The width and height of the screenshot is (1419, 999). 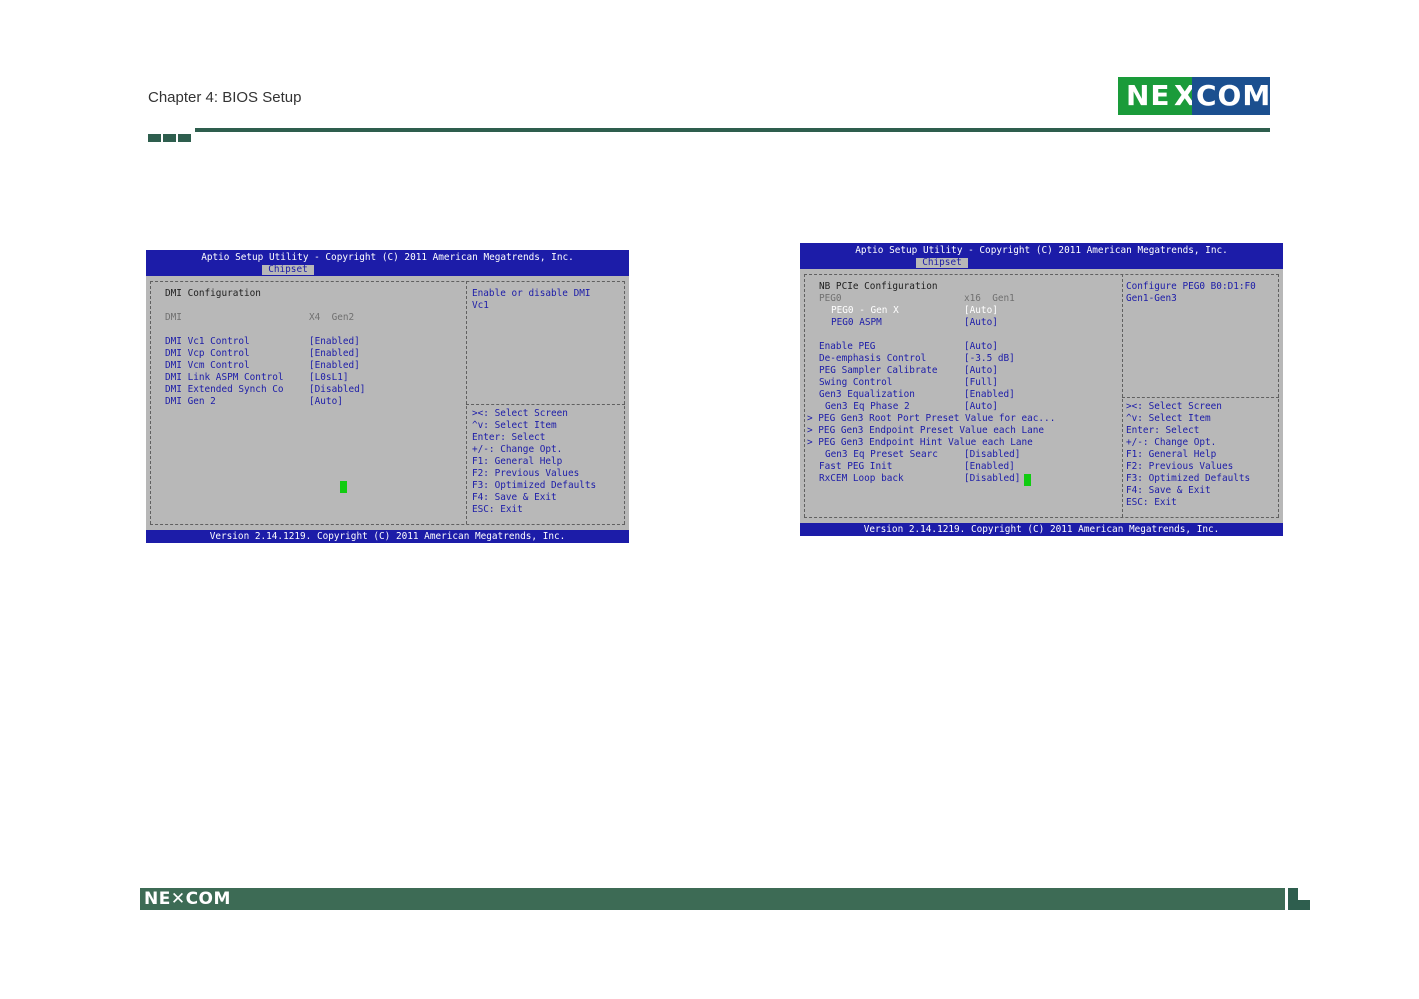 I want to click on setting-label: DMI Vcm Control, so click(x=207, y=366).